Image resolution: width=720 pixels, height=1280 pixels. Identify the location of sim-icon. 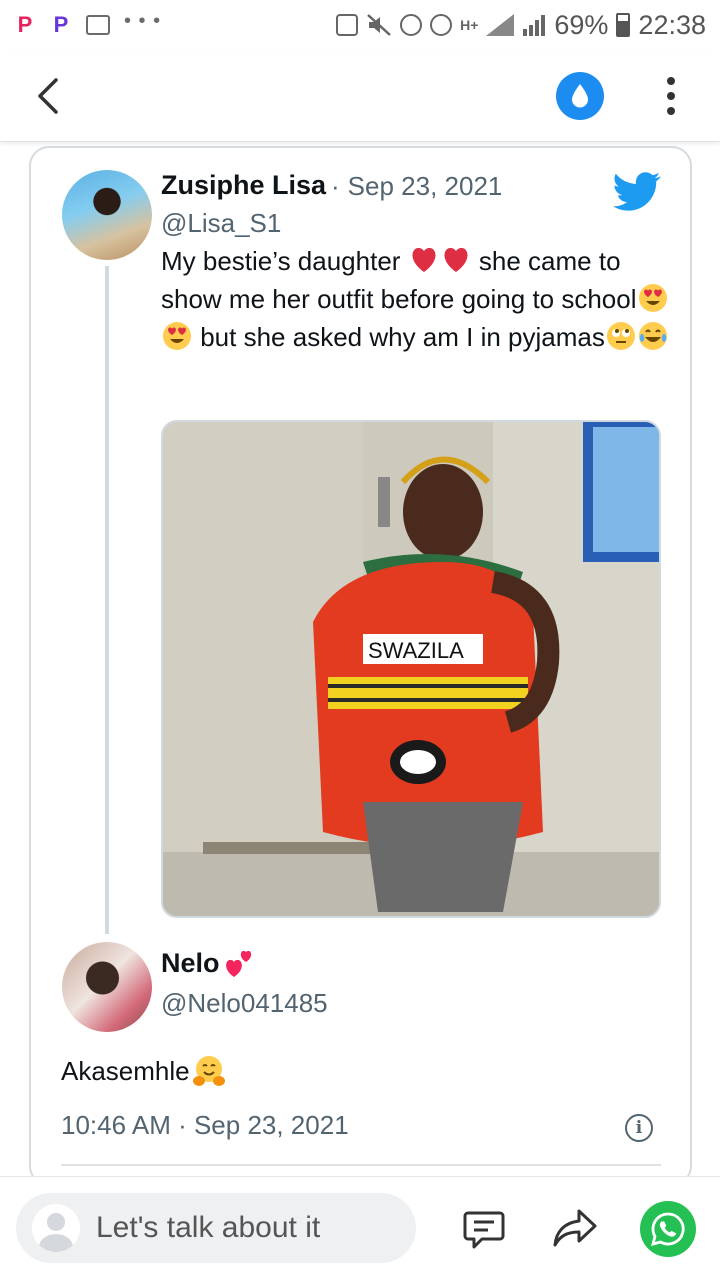
(347, 25).